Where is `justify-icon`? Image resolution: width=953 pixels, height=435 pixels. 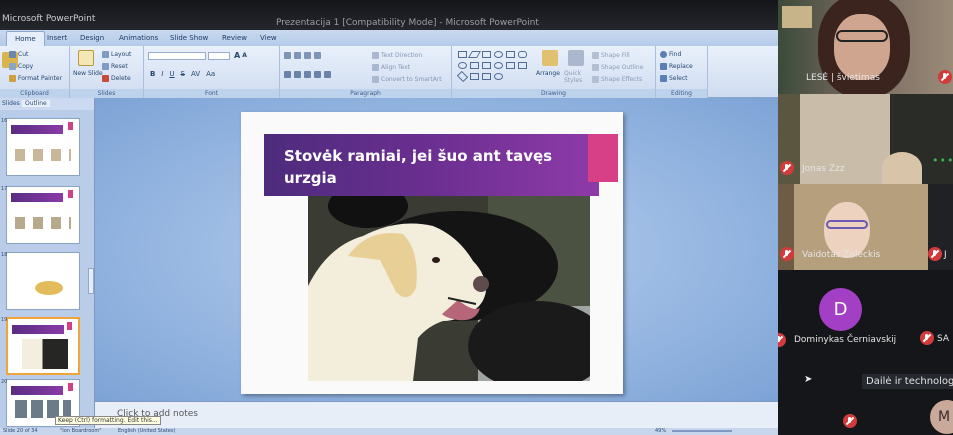 justify-icon is located at coordinates (317, 74).